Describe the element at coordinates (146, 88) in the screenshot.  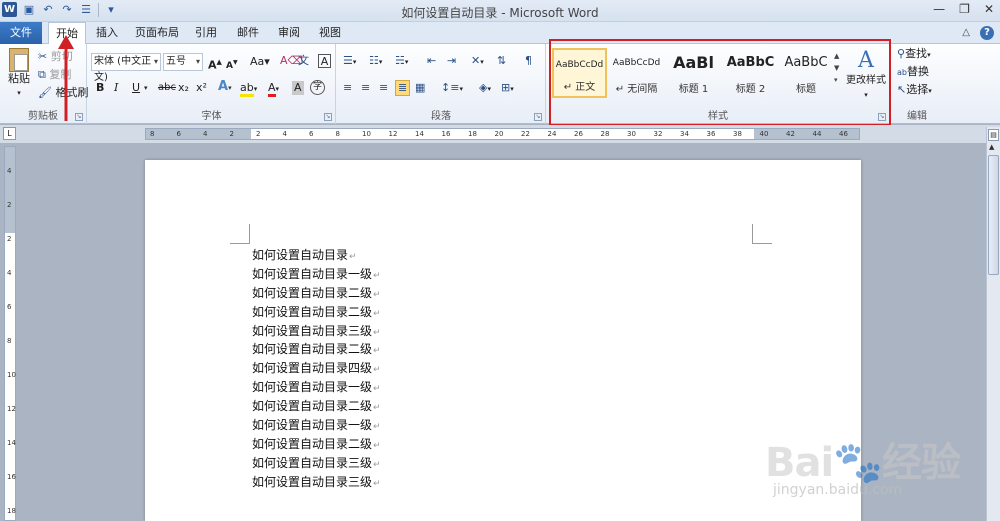
I see `underline-dropdown-icon: ▾` at that location.